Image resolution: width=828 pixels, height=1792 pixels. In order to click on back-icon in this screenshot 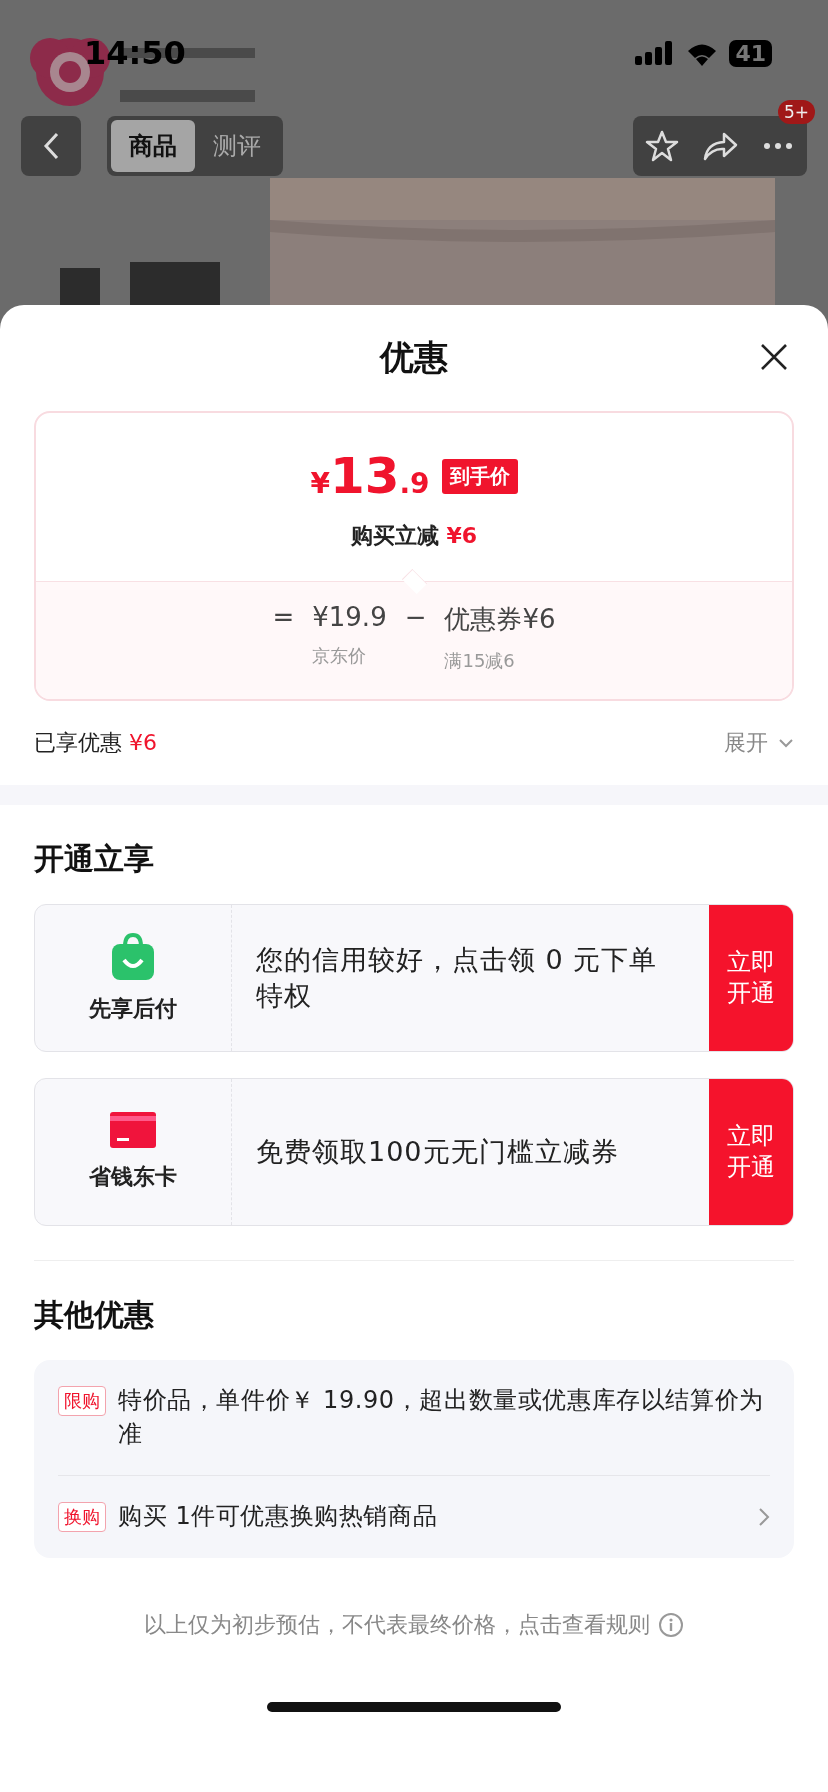, I will do `click(51, 146)`.